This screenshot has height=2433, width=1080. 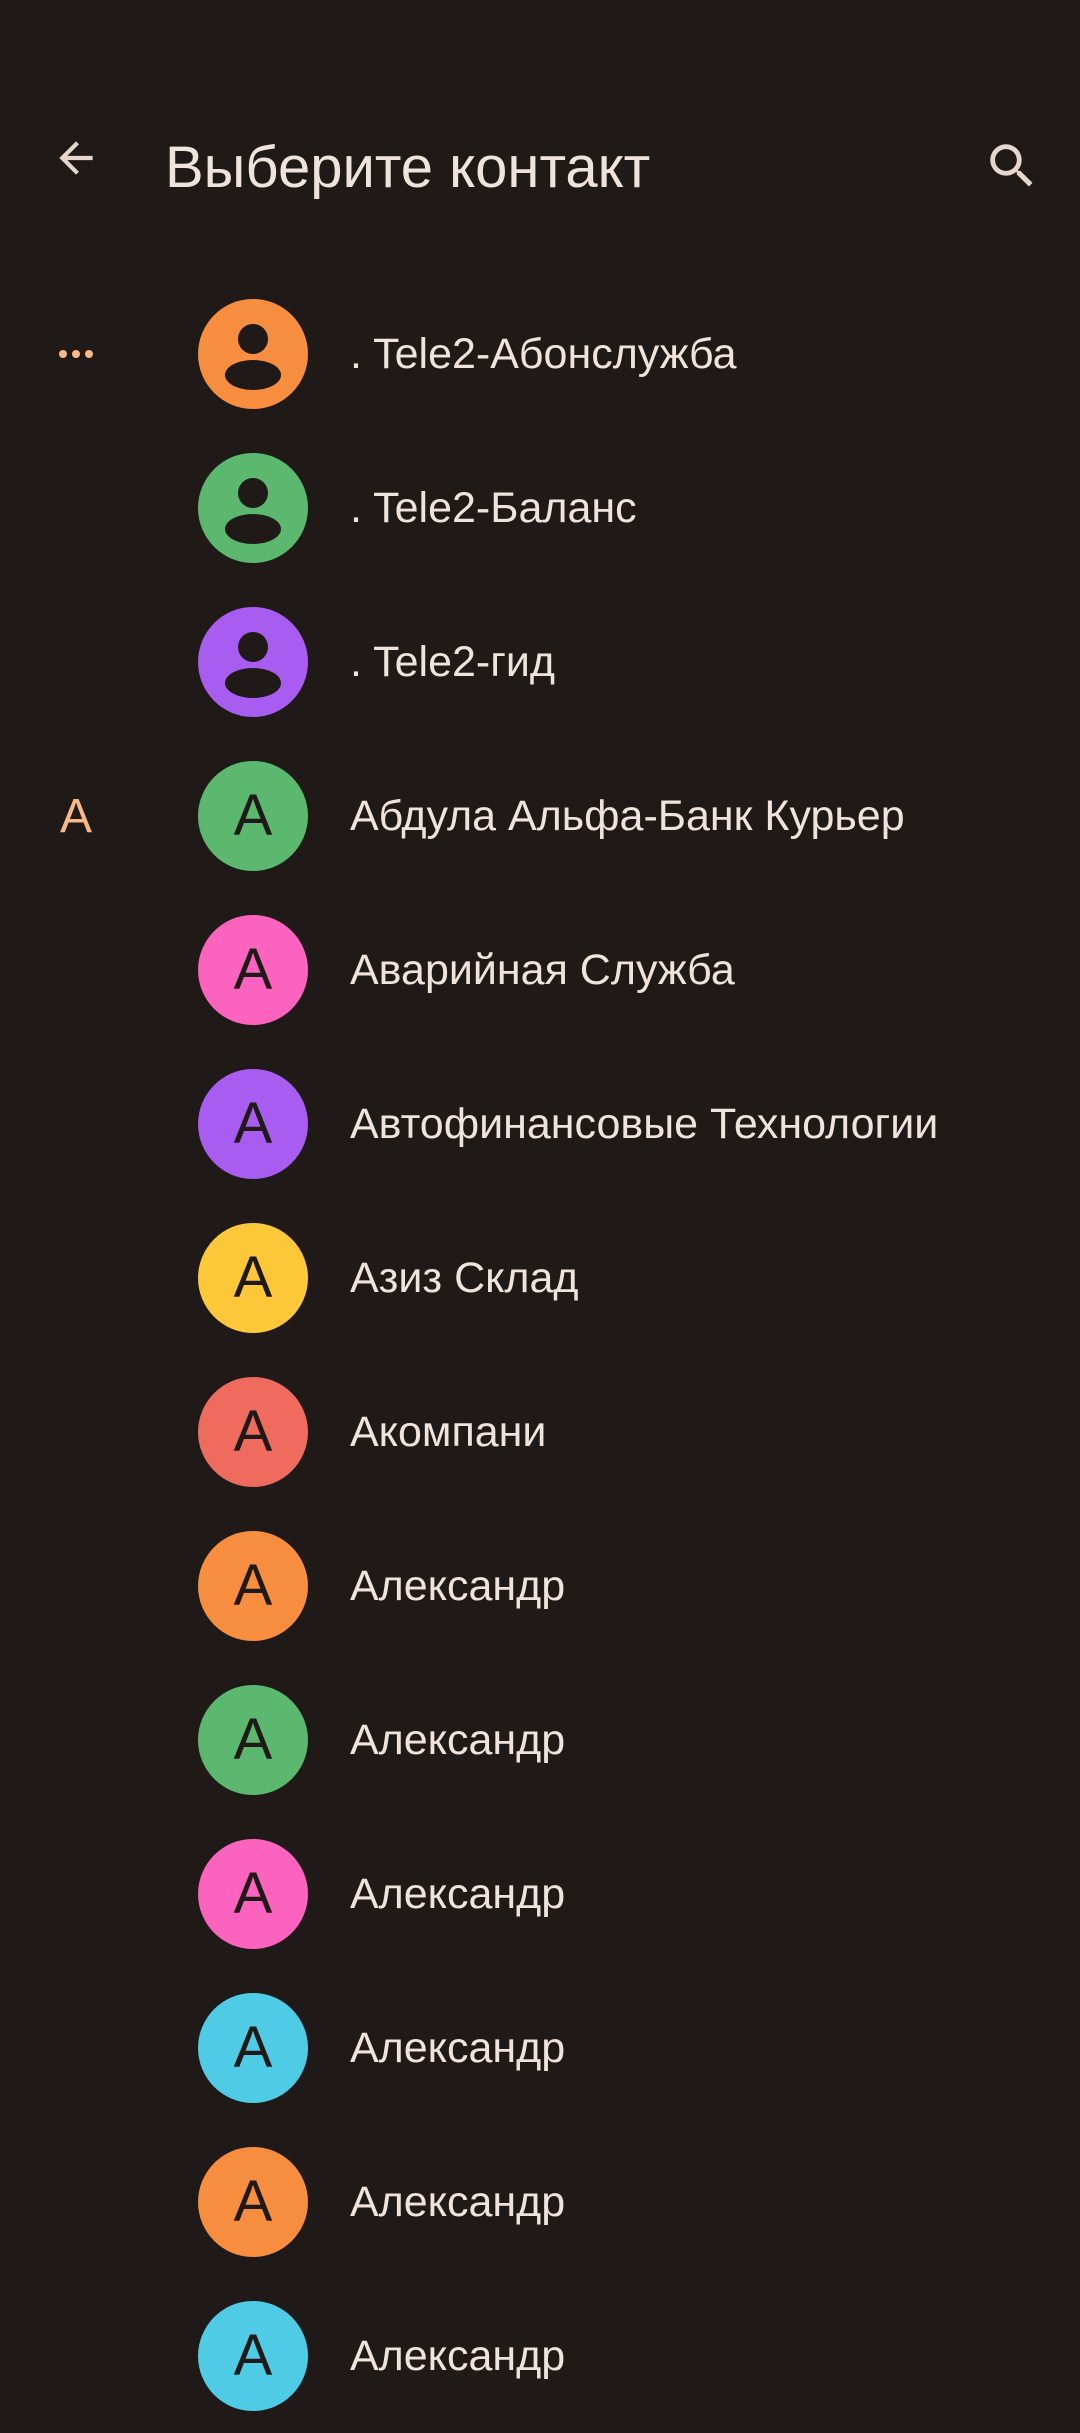 I want to click on contact-row: А Азиз Склад, so click(x=540, y=1278).